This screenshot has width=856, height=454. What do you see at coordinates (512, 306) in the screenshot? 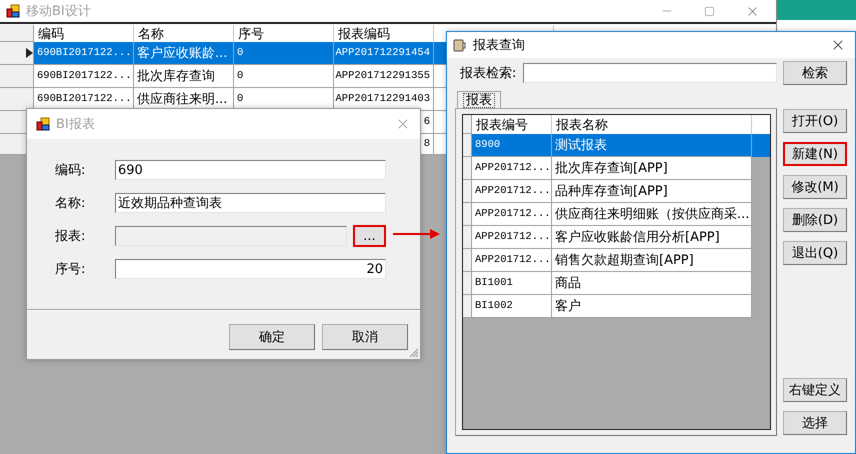
I see `table-cell: BI1002` at bounding box center [512, 306].